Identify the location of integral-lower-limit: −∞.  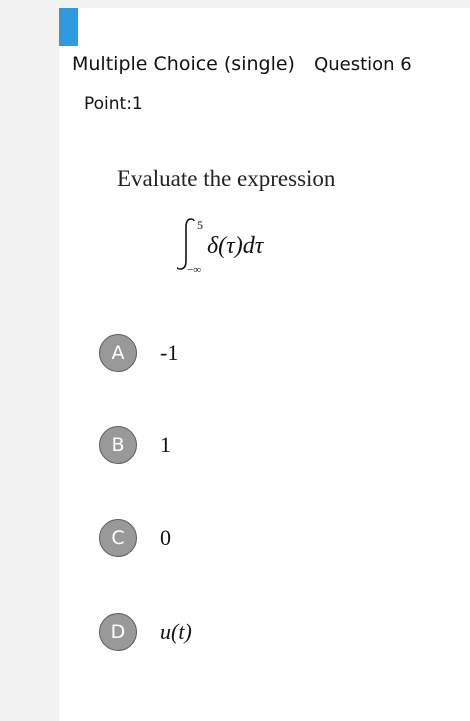
(194, 269).